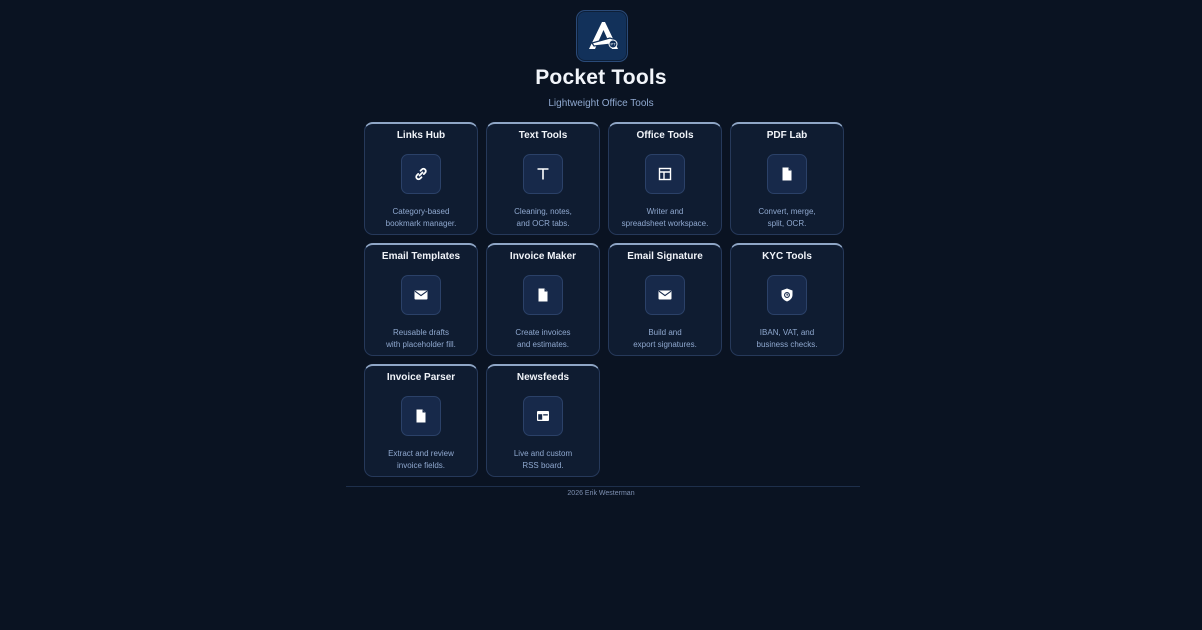  Describe the element at coordinates (601, 103) in the screenshot. I see `page-subtitle: Lightweight Office Tools` at that location.